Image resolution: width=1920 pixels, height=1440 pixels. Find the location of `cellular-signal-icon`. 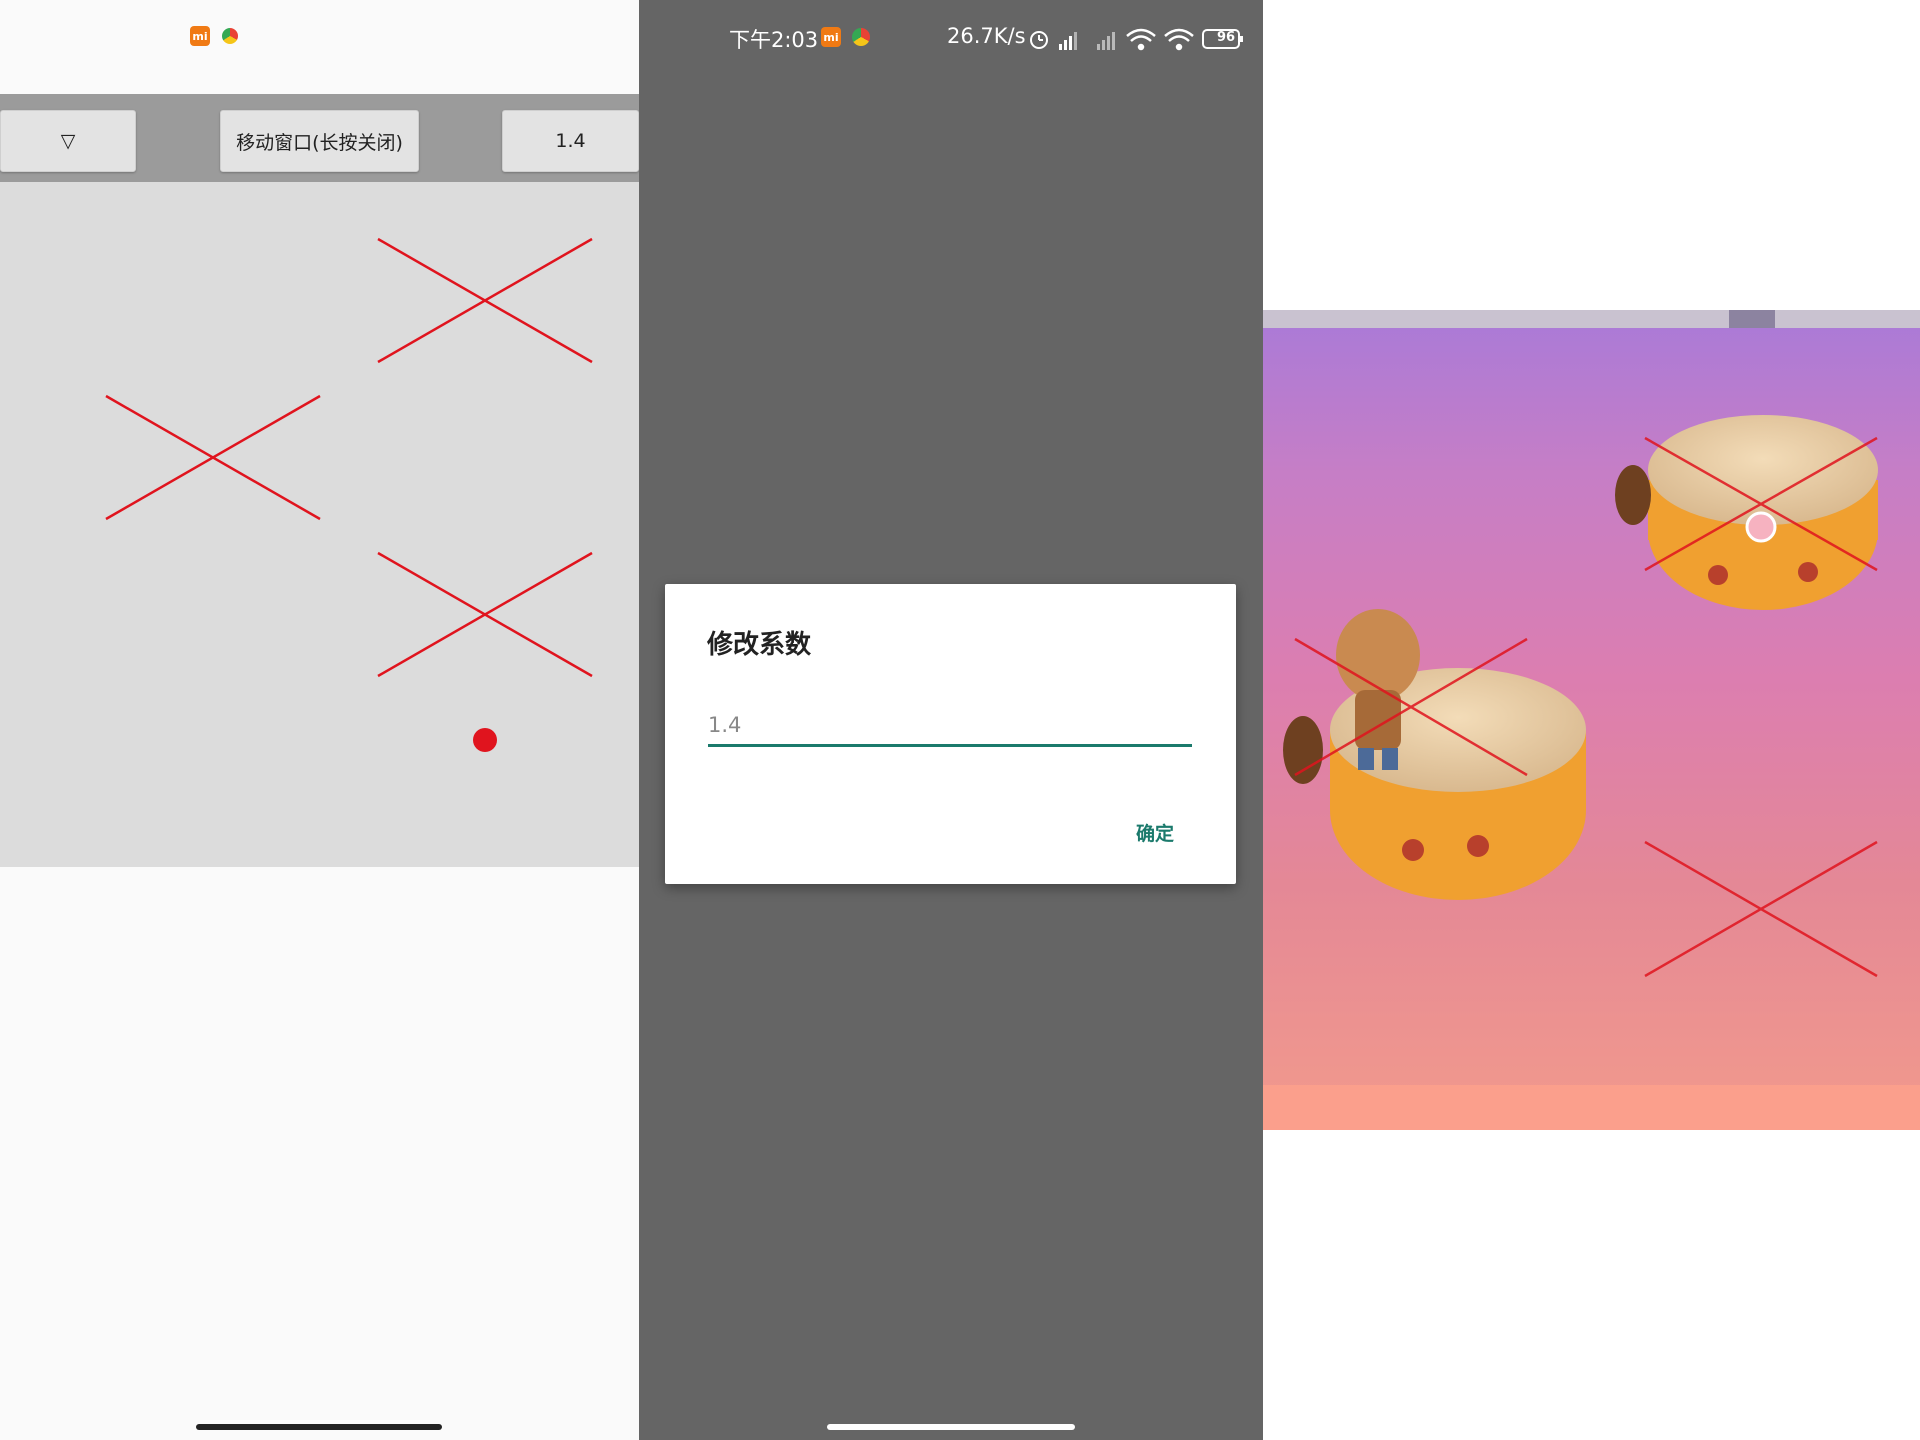

cellular-signal-icon is located at coordinates (1068, 41).